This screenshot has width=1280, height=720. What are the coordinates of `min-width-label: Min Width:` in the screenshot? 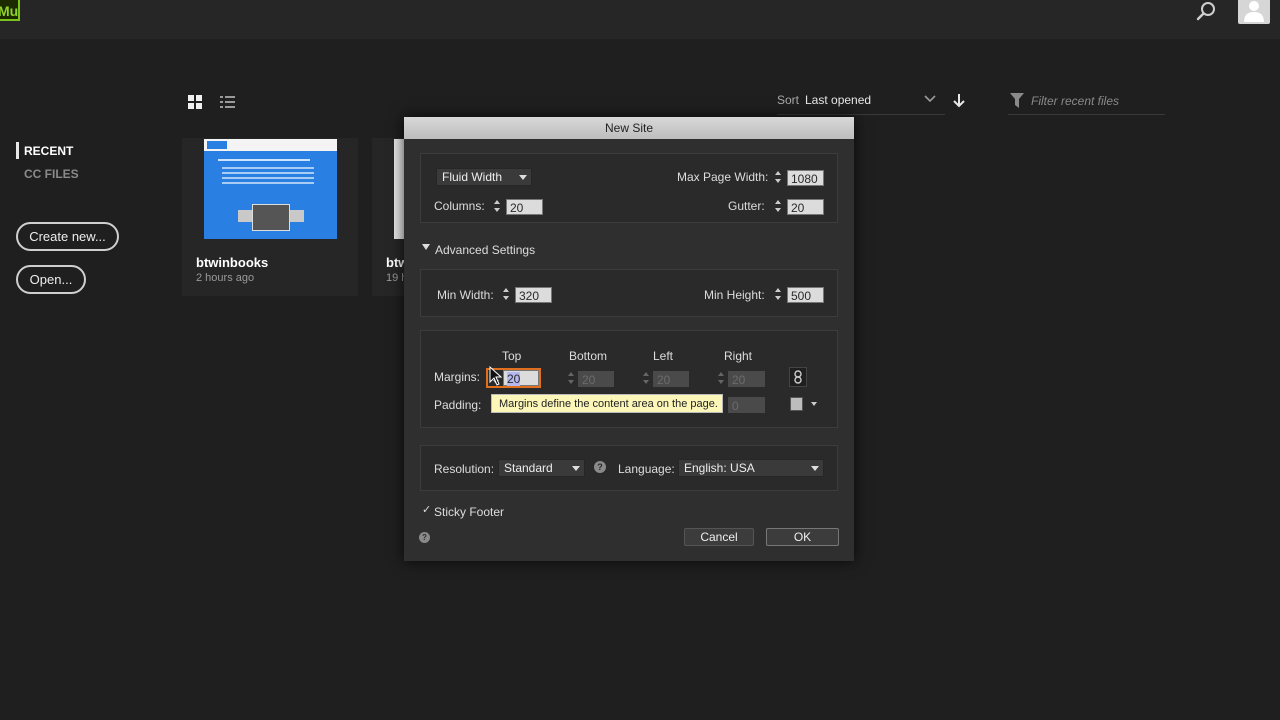 It's located at (465, 295).